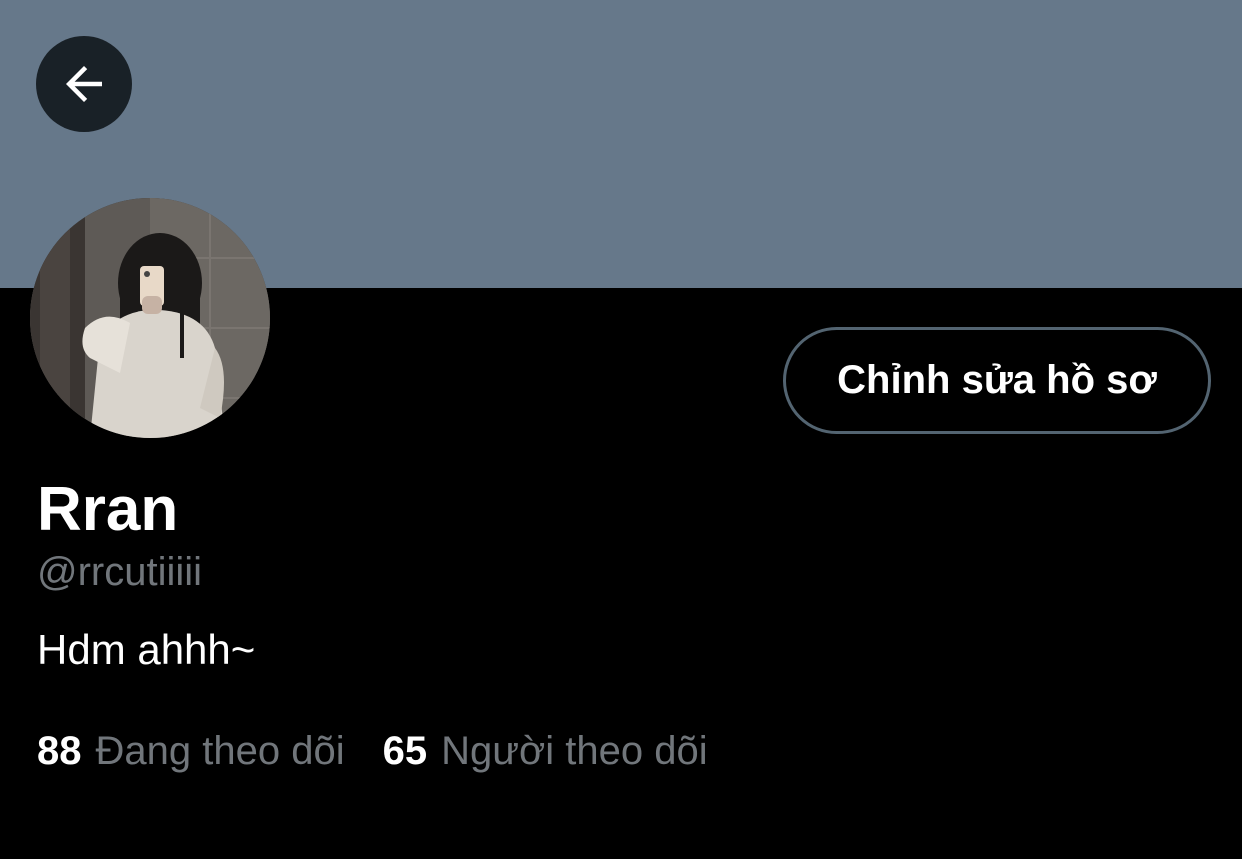 Image resolution: width=1242 pixels, height=859 pixels. I want to click on followers-link: 65 Người theo dõi, so click(545, 751).